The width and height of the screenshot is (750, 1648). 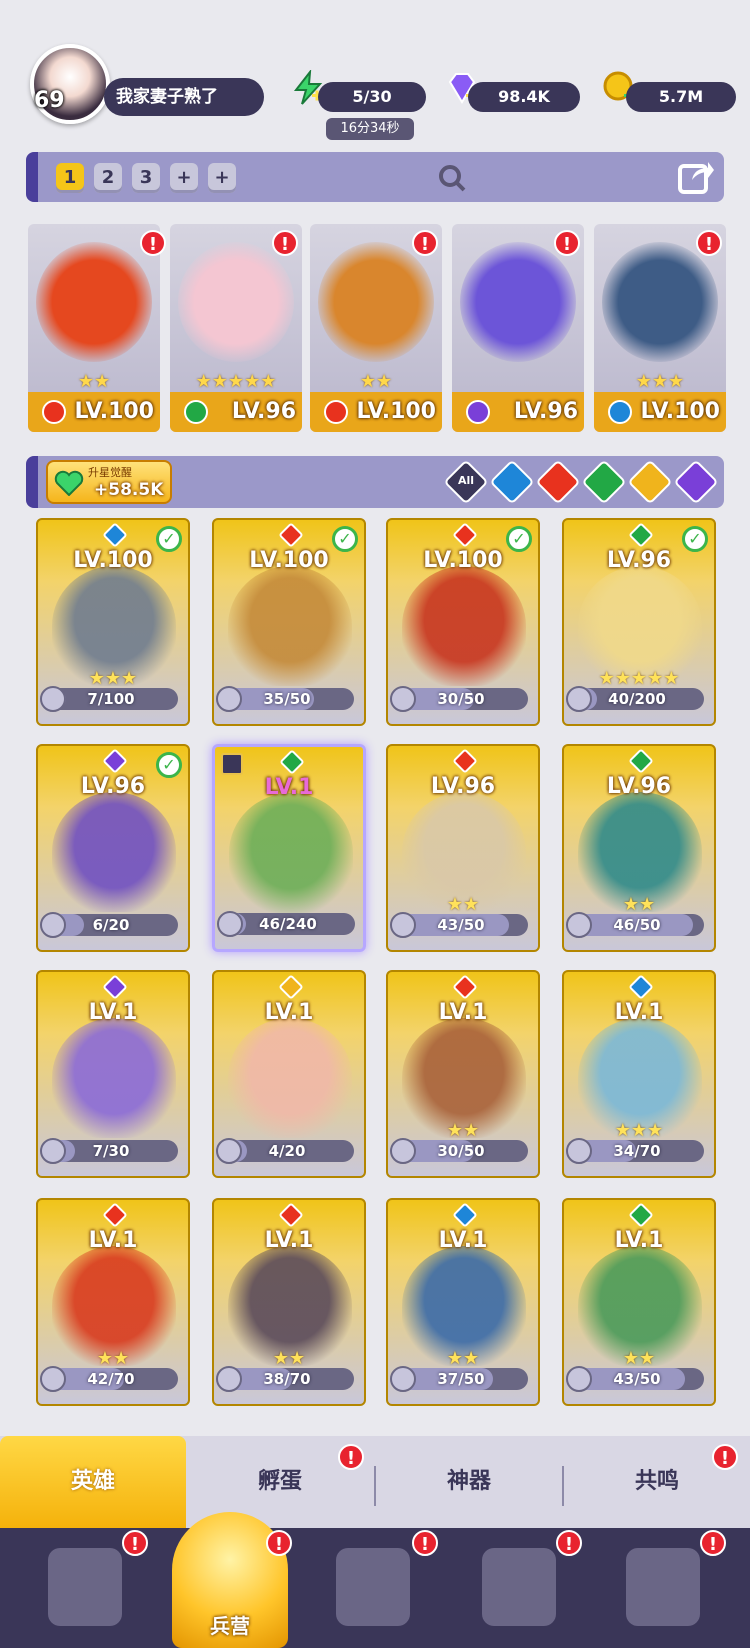 What do you see at coordinates (146, 178) in the screenshot?
I see `team-tab-3: 3` at bounding box center [146, 178].